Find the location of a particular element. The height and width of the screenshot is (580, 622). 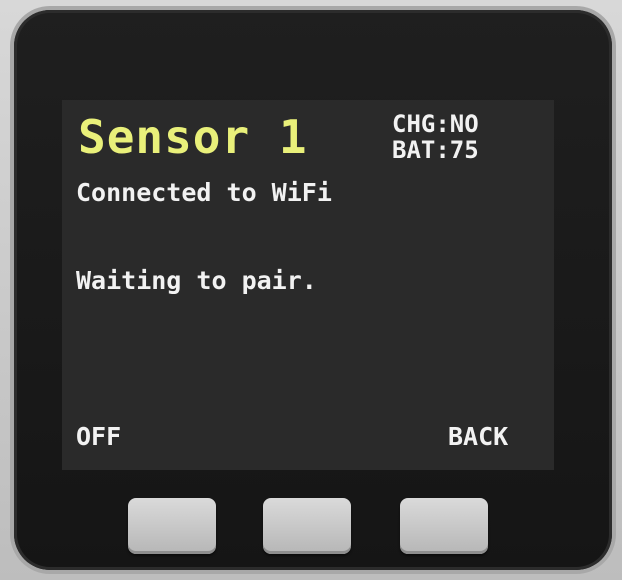

softkey-back-label: BACK is located at coordinates (478, 436).